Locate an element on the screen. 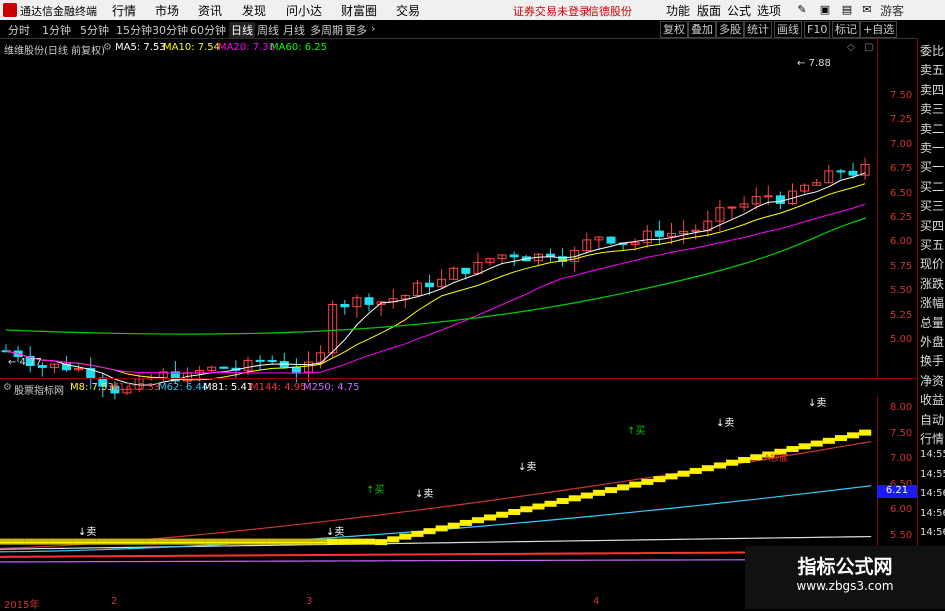 The width and height of the screenshot is (945, 611). price-tick: 7.50 is located at coordinates (901, 95).